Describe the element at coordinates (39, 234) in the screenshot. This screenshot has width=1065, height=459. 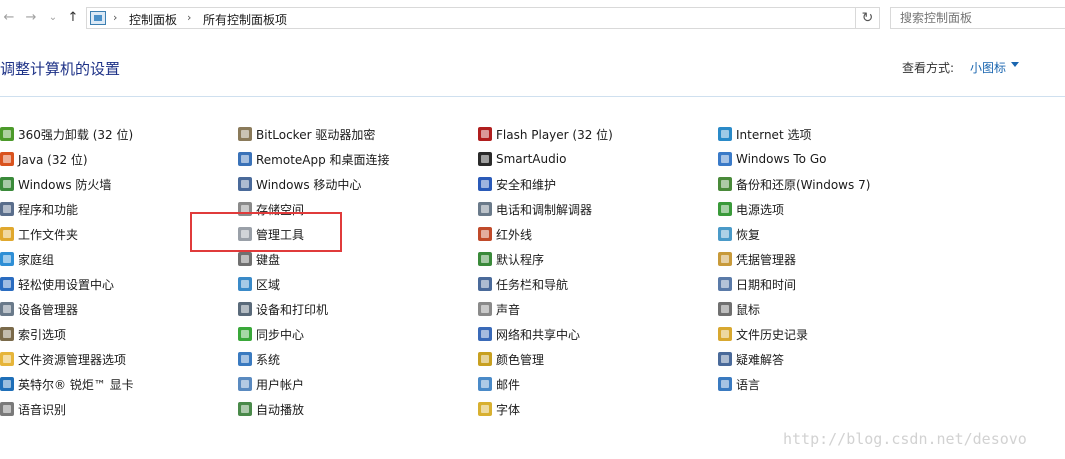
I see `control-panel-item: 工作文件夹` at that location.